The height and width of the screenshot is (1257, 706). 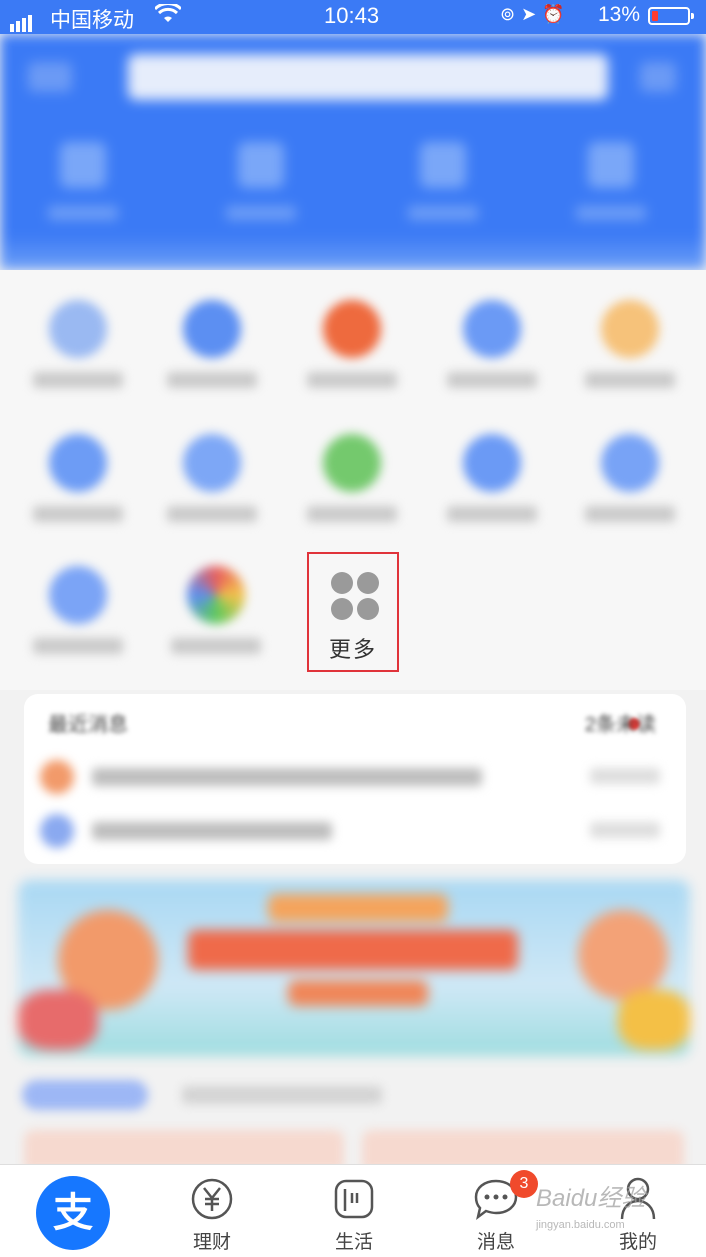 What do you see at coordinates (658, 77) in the screenshot?
I see `add-icon` at bounding box center [658, 77].